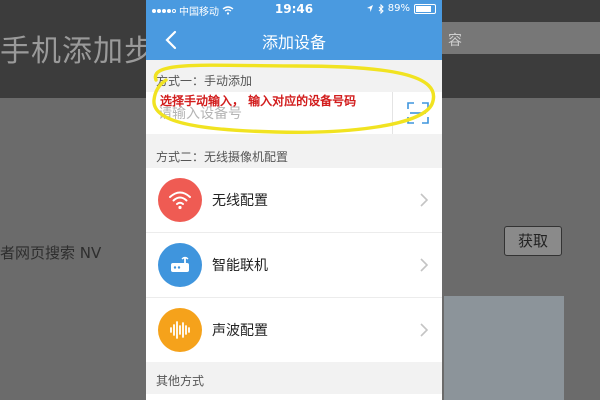 The height and width of the screenshot is (400, 600). I want to click on wifi-icon-badge, so click(180, 200).